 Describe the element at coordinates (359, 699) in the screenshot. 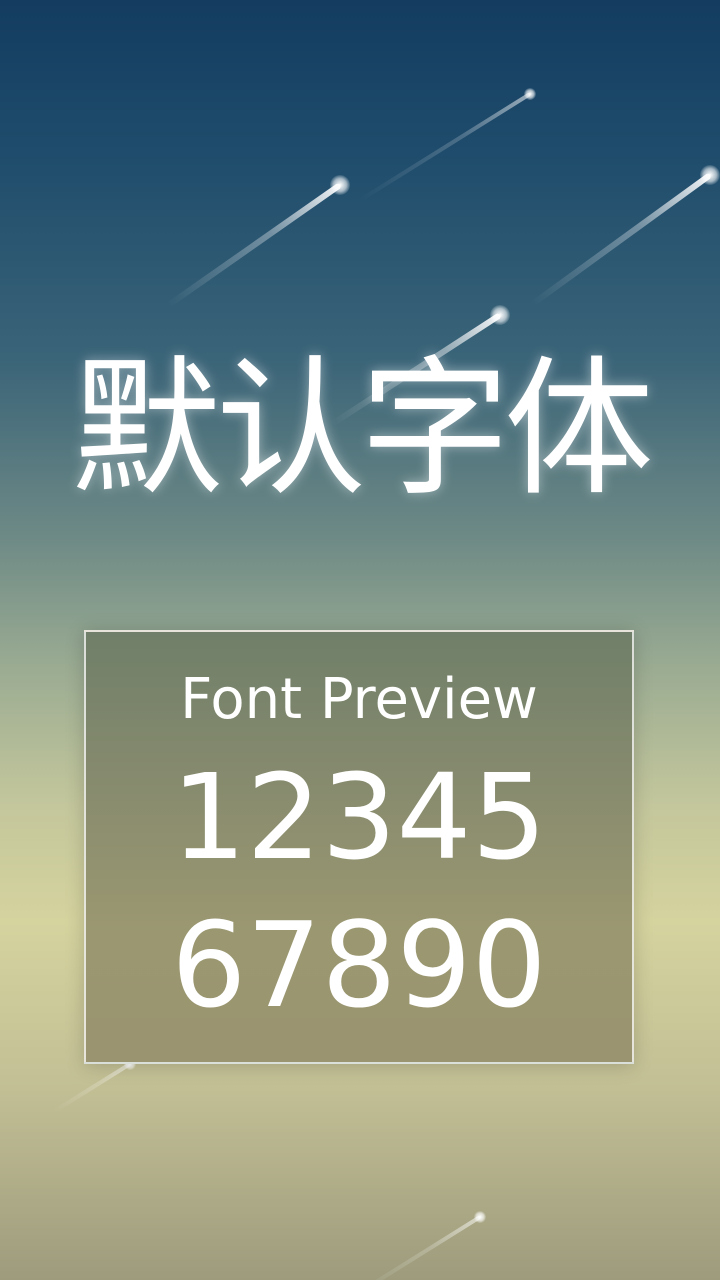

I see `preview-label: Font Preview` at that location.